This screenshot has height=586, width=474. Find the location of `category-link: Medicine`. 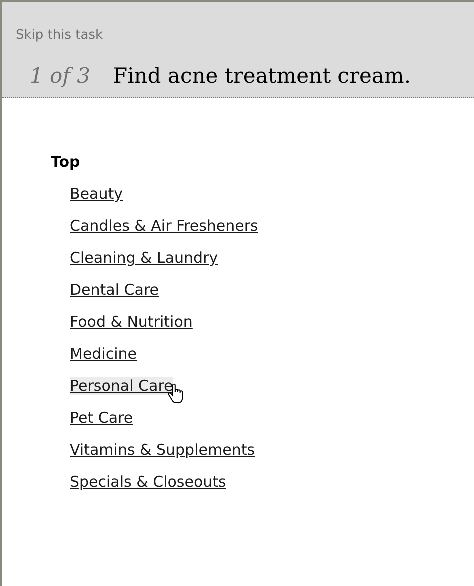

category-link: Medicine is located at coordinates (104, 354).